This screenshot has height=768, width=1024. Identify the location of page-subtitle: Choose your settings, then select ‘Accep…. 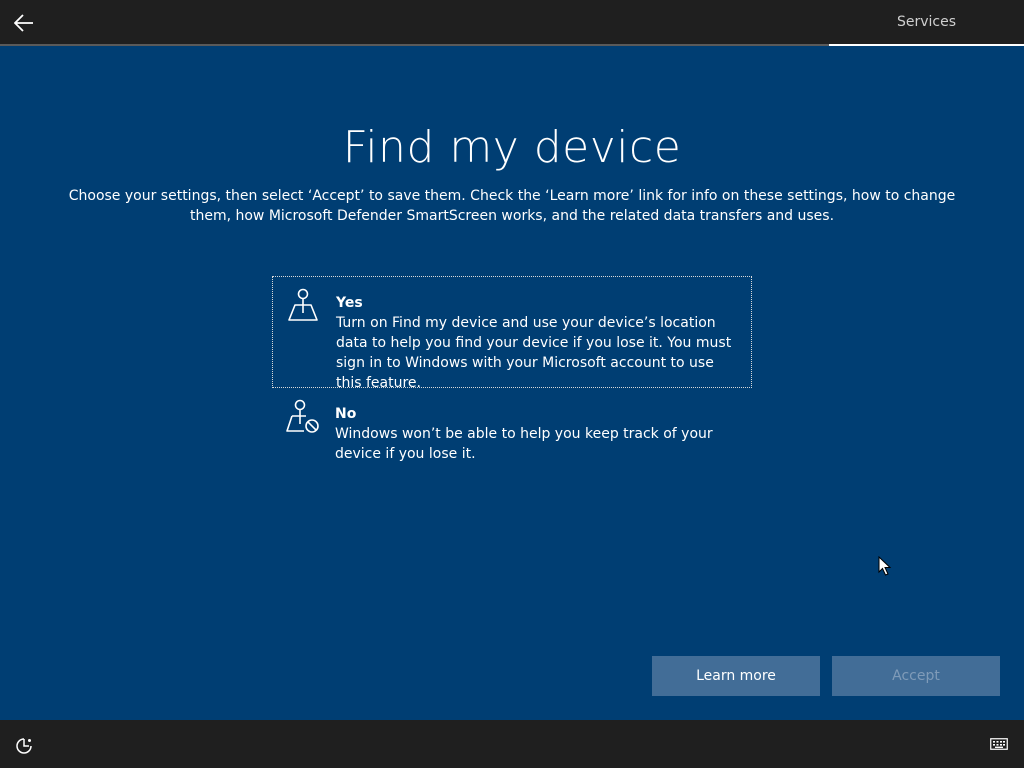
(512, 206).